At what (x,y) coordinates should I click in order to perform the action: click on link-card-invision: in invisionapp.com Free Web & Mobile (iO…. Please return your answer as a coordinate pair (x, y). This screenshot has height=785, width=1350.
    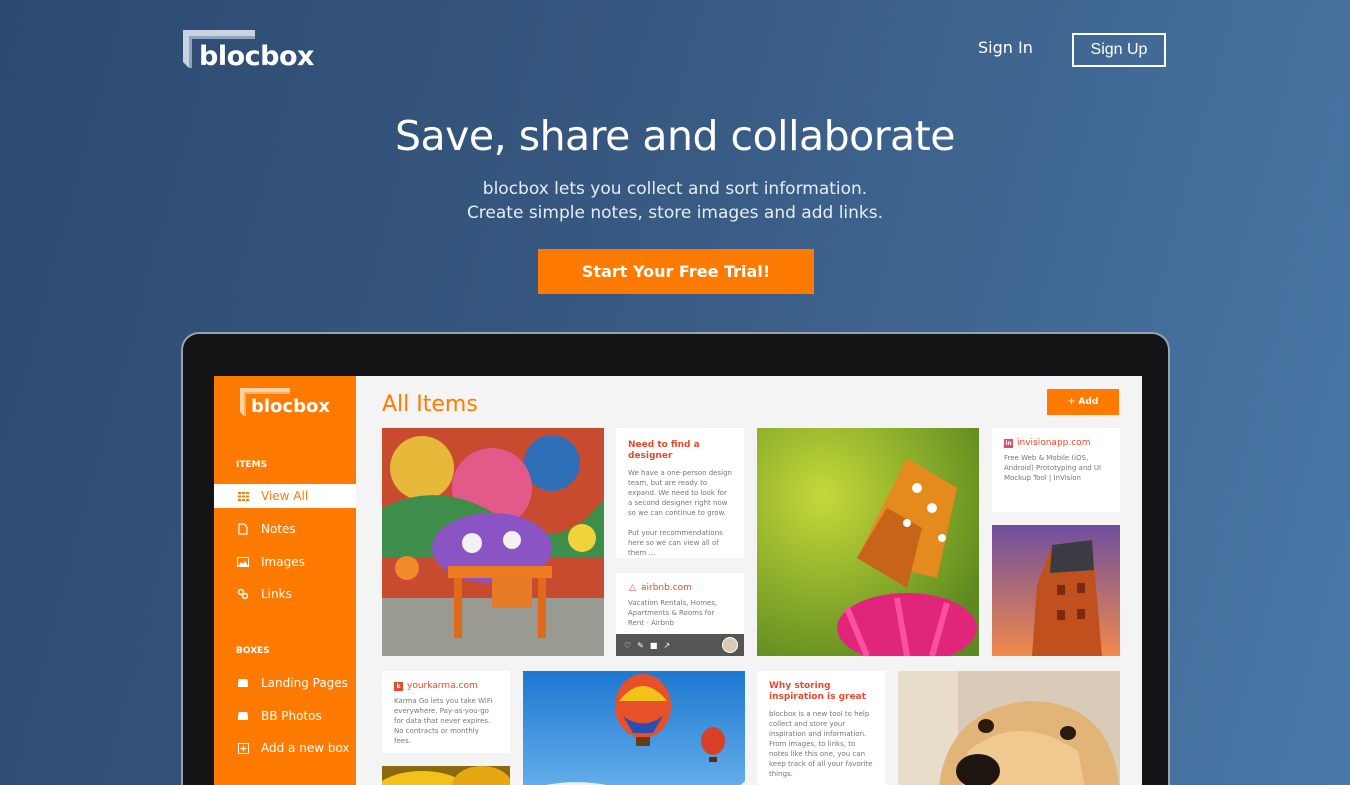
    Looking at the image, I should click on (1056, 470).